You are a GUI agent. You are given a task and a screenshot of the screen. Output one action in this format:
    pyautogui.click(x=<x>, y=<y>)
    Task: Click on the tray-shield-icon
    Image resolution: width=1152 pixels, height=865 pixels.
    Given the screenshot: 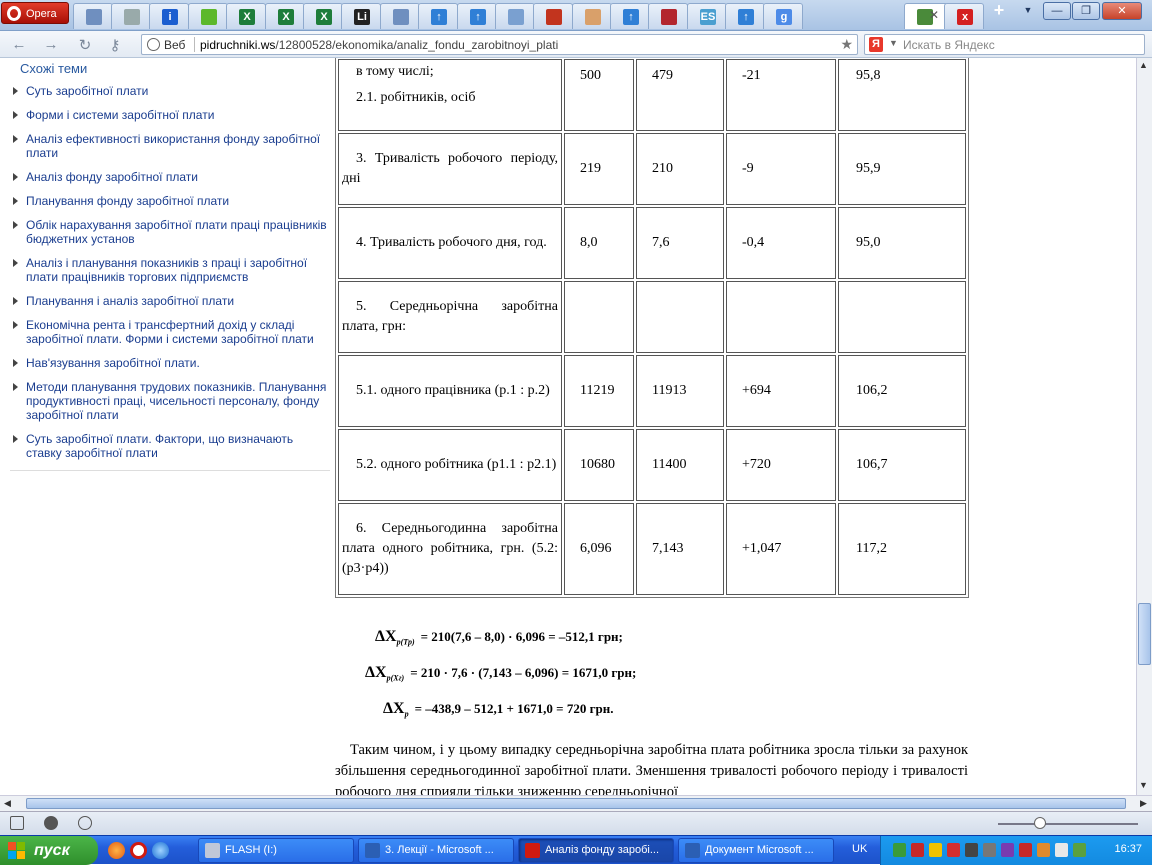 What is the action you would take?
    pyautogui.click(x=917, y=850)
    